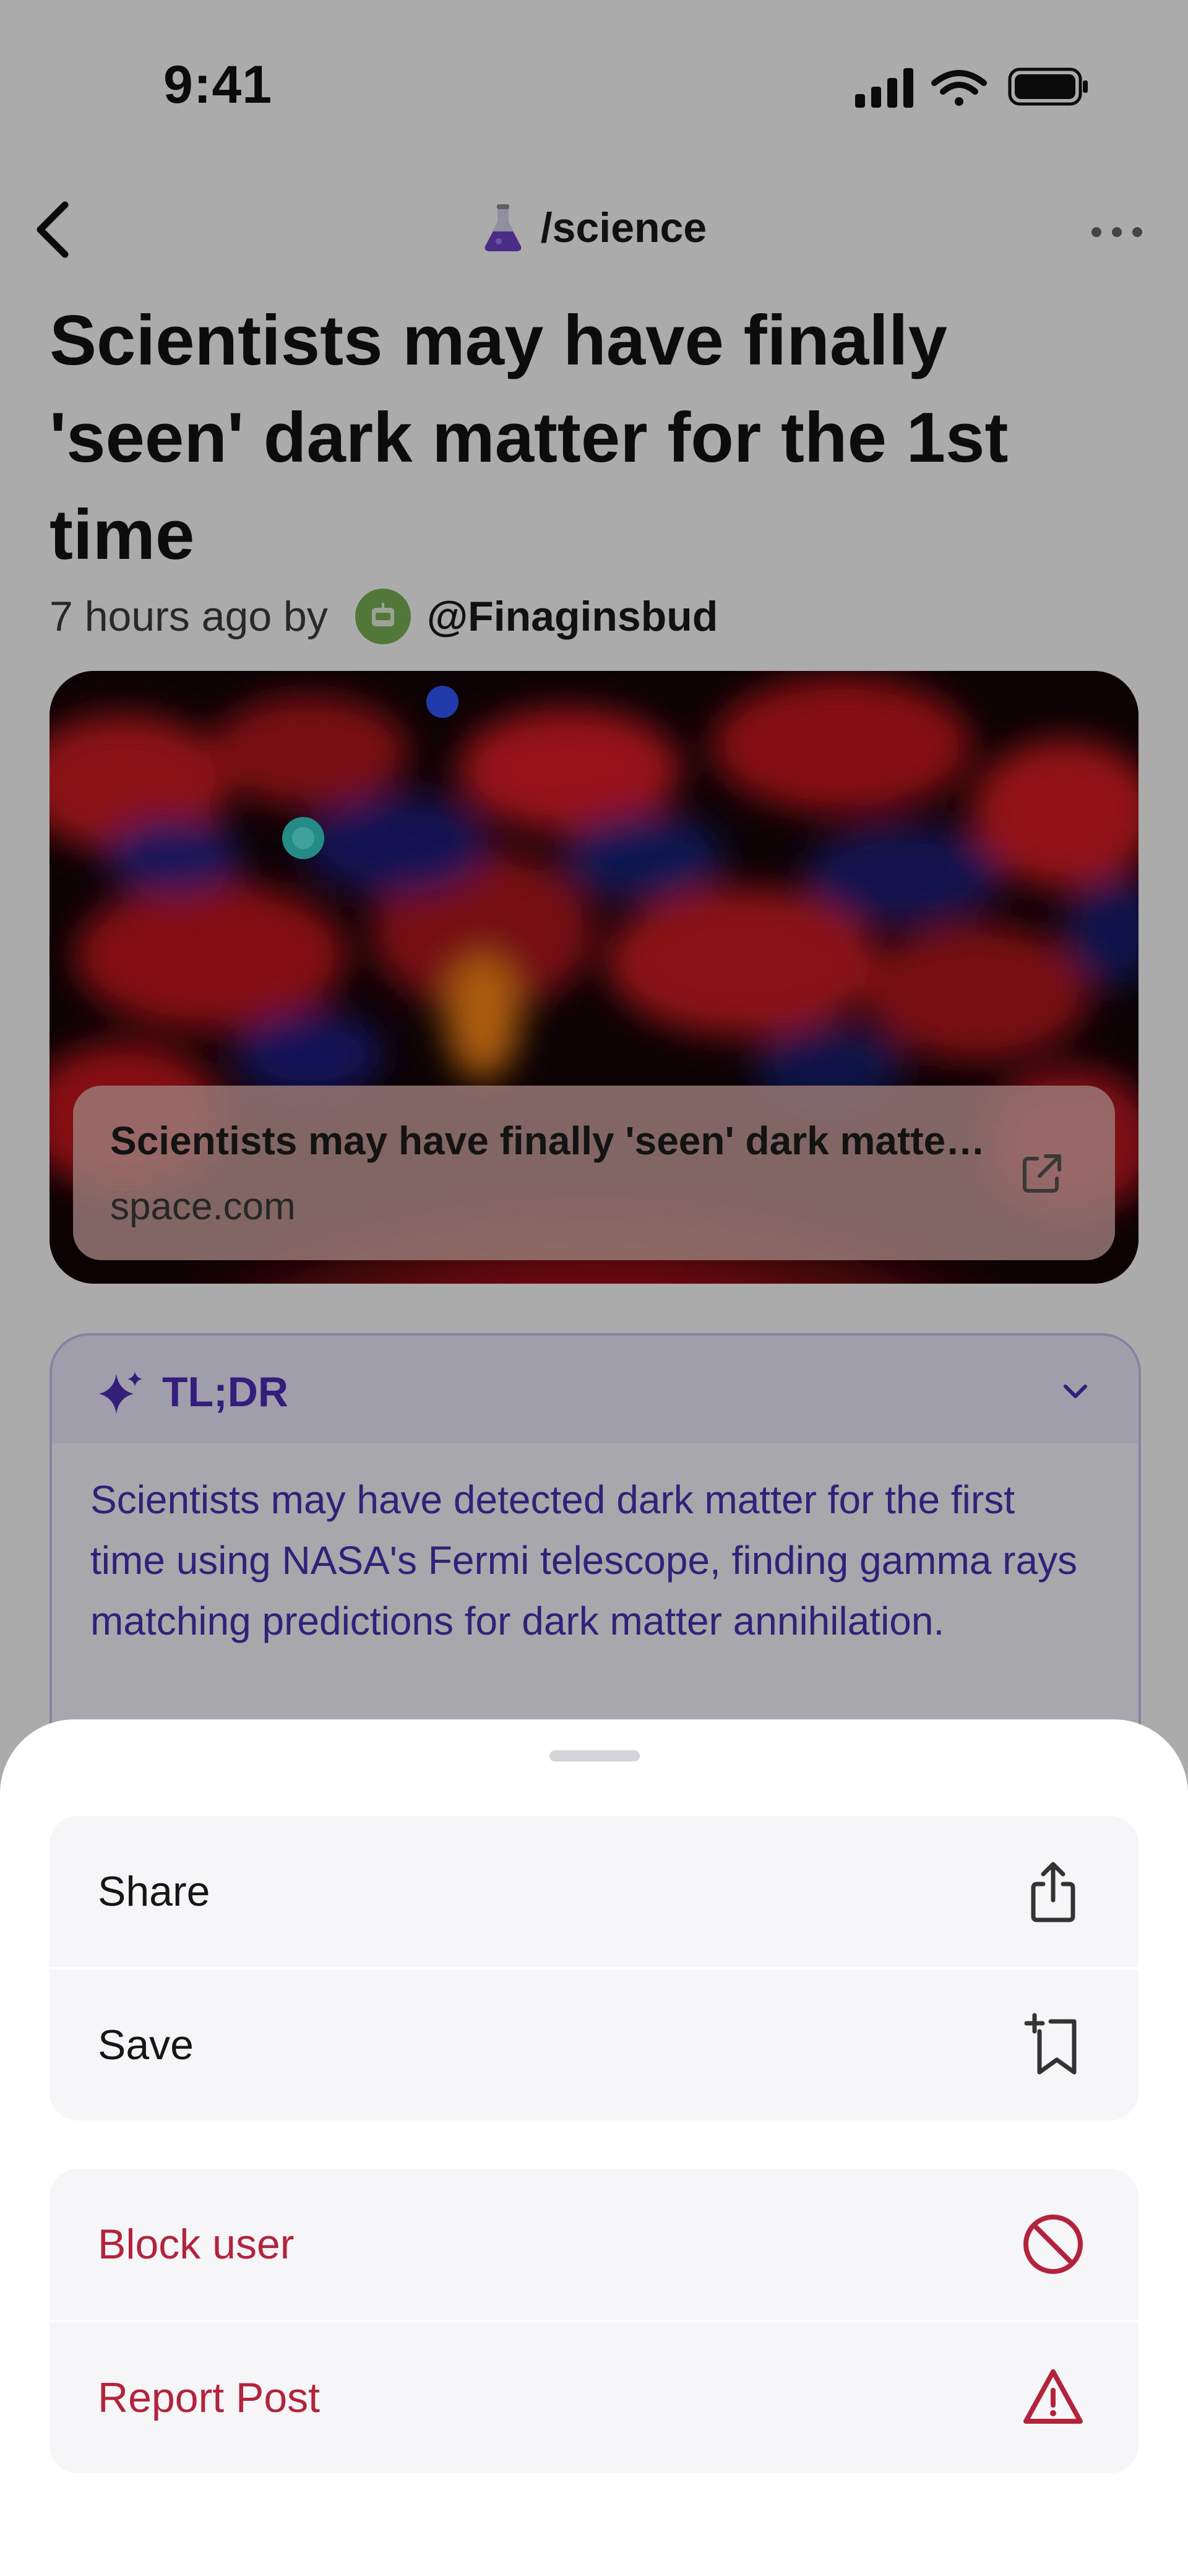 The image size is (1188, 2576). I want to click on action-group-primary: Share Save, so click(594, 1968).